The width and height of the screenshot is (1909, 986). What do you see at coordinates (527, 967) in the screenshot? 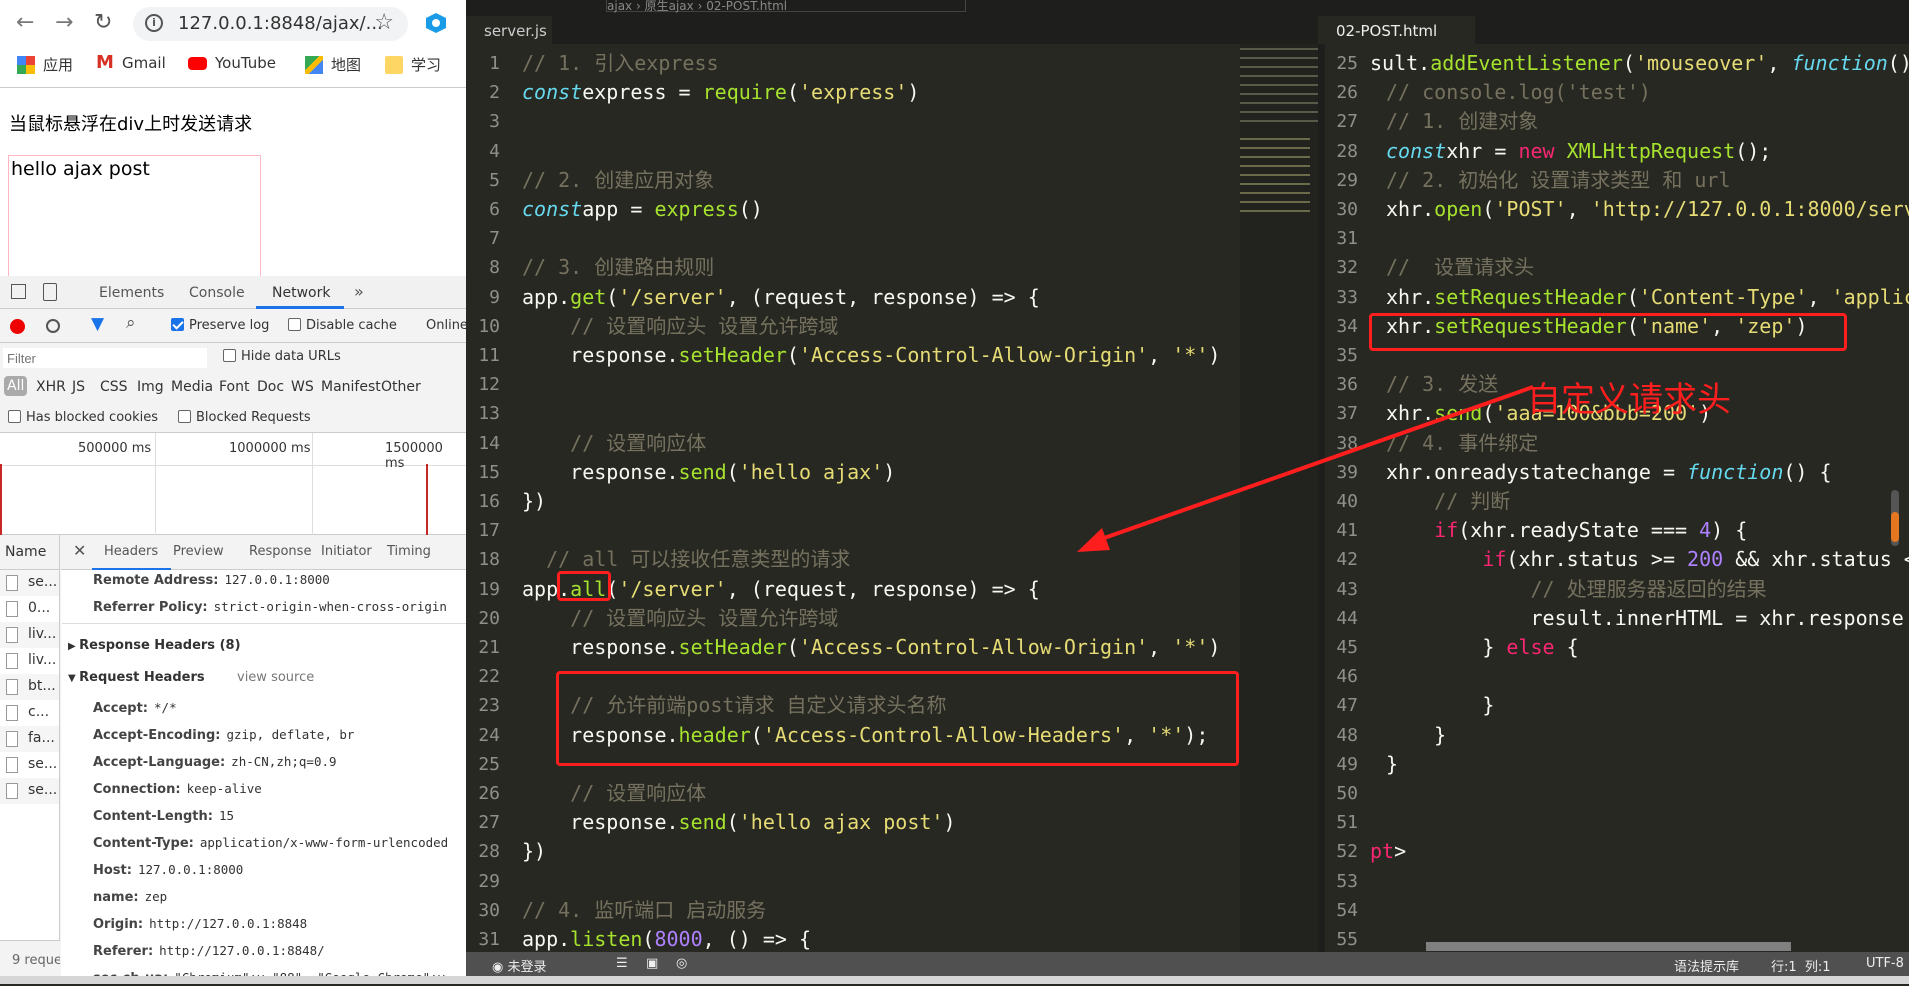
I see `login-label: 未登录` at bounding box center [527, 967].